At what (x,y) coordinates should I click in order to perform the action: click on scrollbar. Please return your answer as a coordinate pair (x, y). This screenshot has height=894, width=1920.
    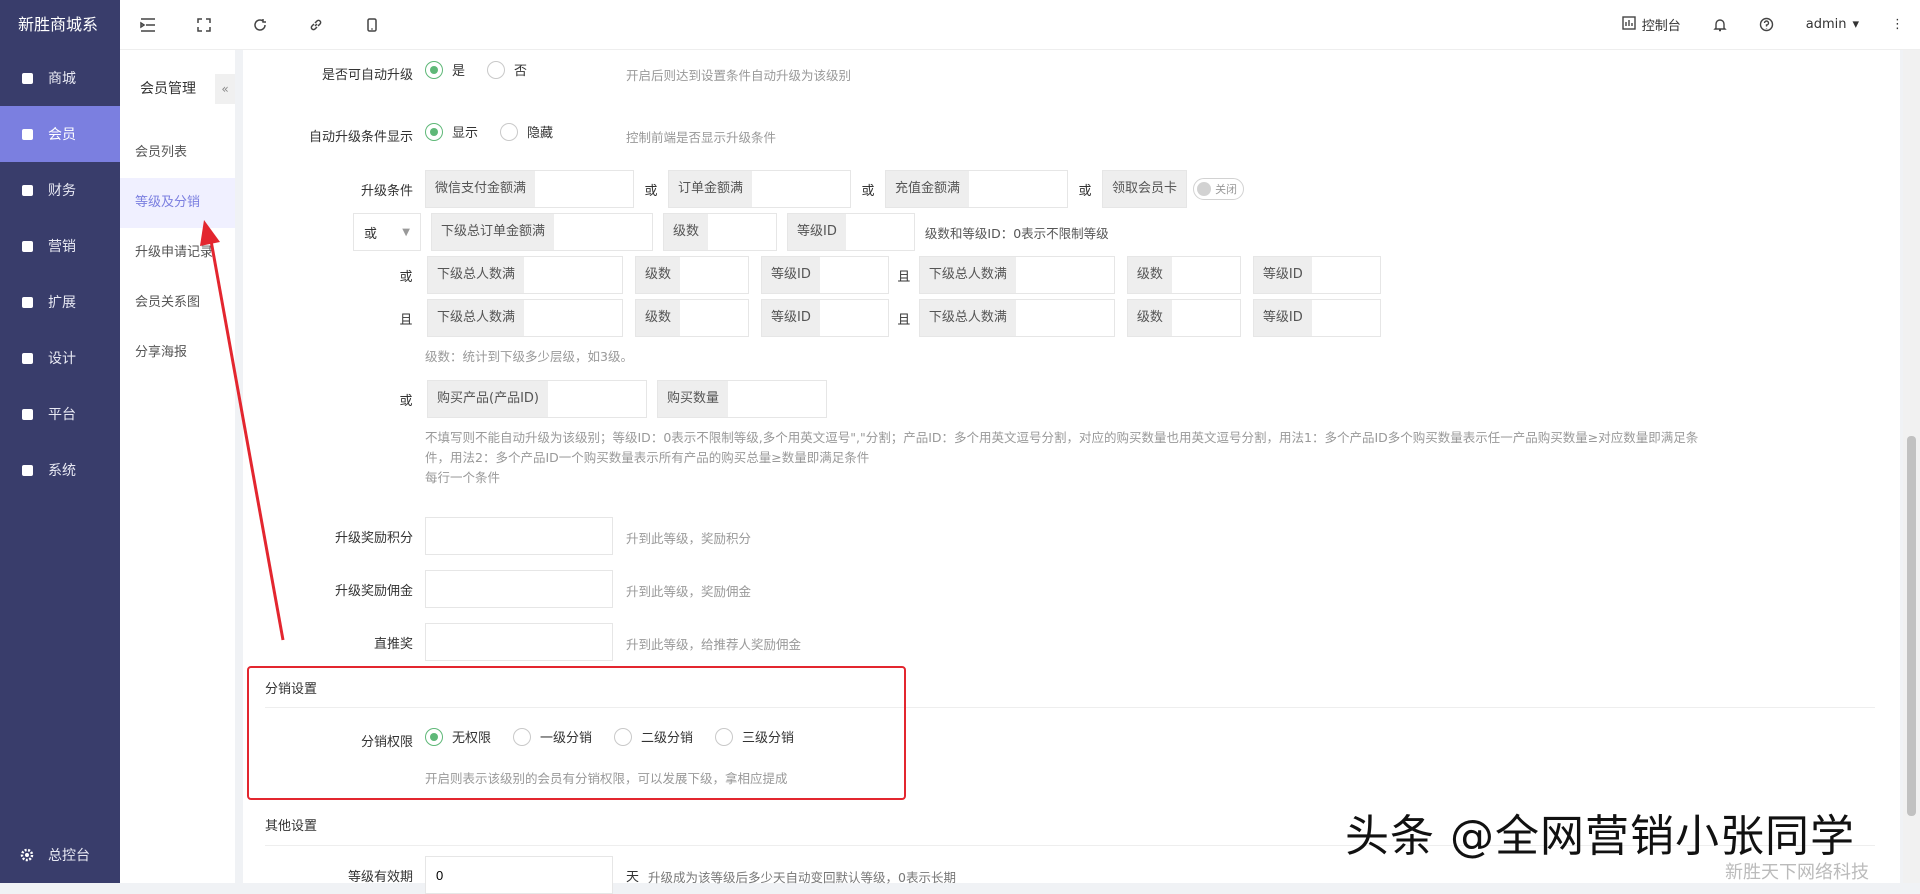
    Looking at the image, I should click on (1911, 466).